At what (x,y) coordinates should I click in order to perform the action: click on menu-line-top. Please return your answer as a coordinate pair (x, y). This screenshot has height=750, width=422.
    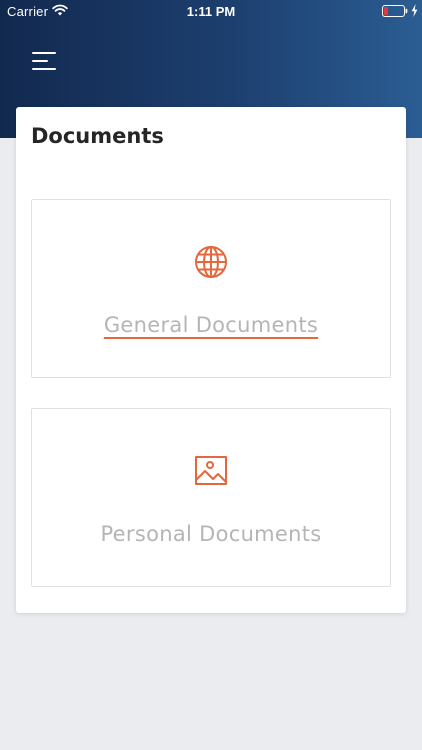
    Looking at the image, I should click on (44, 53).